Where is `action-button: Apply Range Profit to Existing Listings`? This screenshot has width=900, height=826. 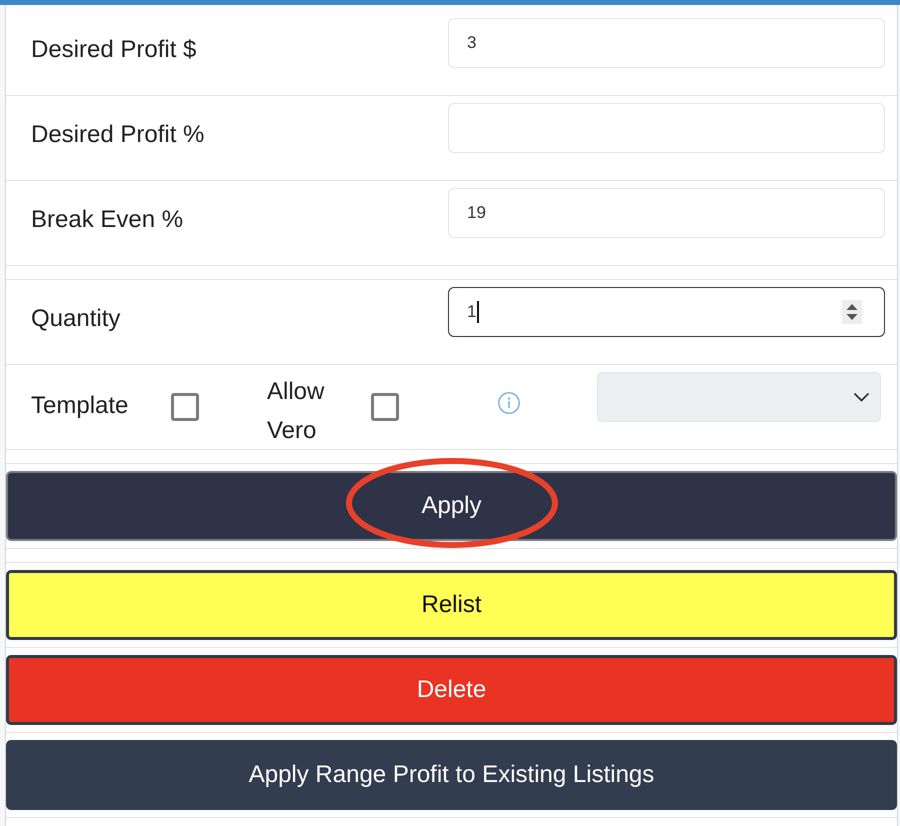 action-button: Apply Range Profit to Existing Listings is located at coordinates (451, 775).